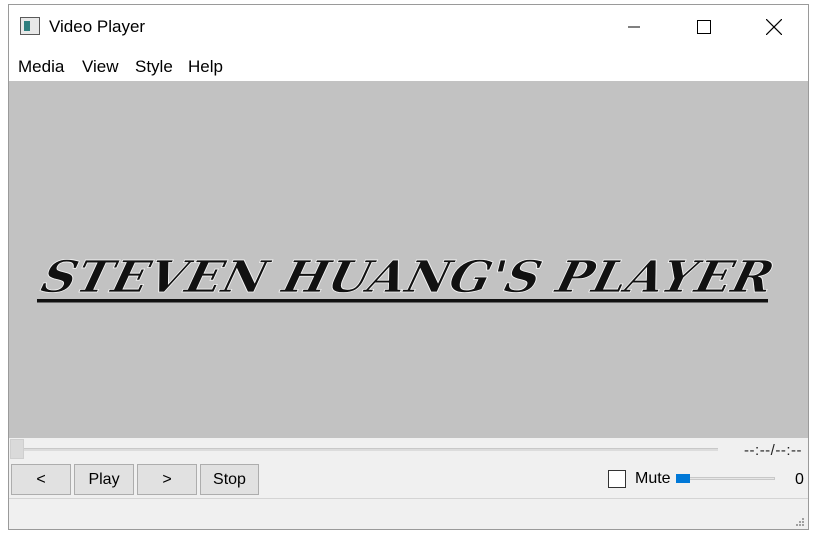 This screenshot has height=538, width=817. Describe the element at coordinates (41, 479) in the screenshot. I see `previous-button: <` at that location.